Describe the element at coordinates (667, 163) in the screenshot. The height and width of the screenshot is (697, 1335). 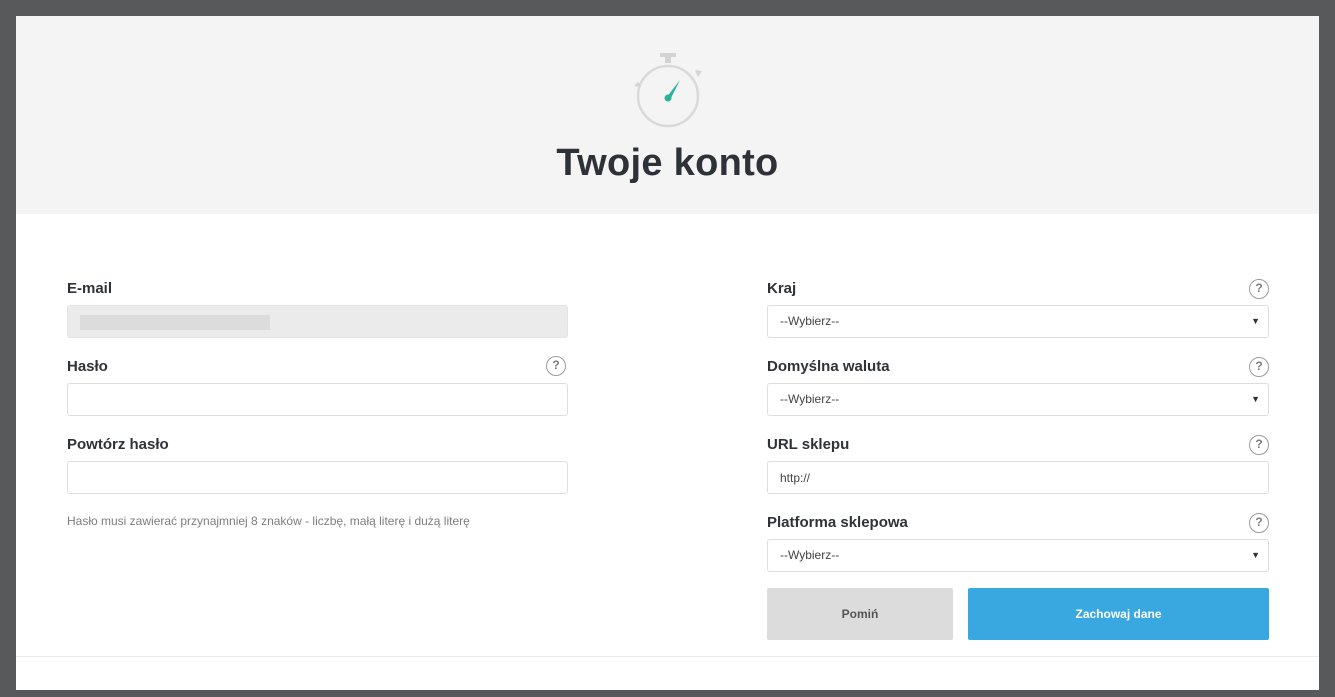
I see `page-title: Twoje konto` at that location.